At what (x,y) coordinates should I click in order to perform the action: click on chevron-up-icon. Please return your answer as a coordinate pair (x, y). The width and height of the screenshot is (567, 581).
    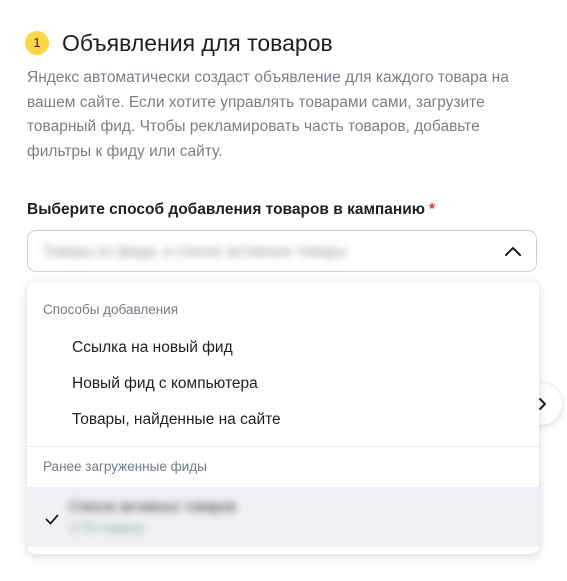
    Looking at the image, I should click on (513, 251).